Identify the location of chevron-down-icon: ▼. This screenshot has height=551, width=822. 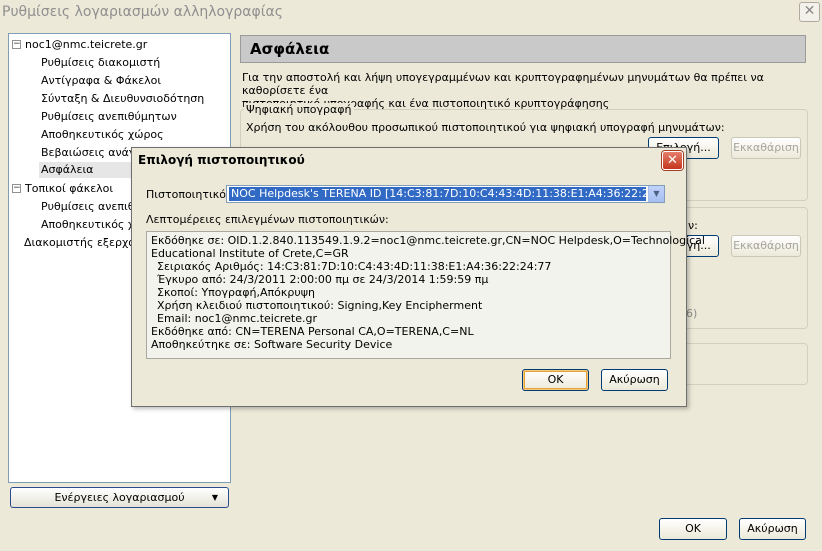
(656, 194).